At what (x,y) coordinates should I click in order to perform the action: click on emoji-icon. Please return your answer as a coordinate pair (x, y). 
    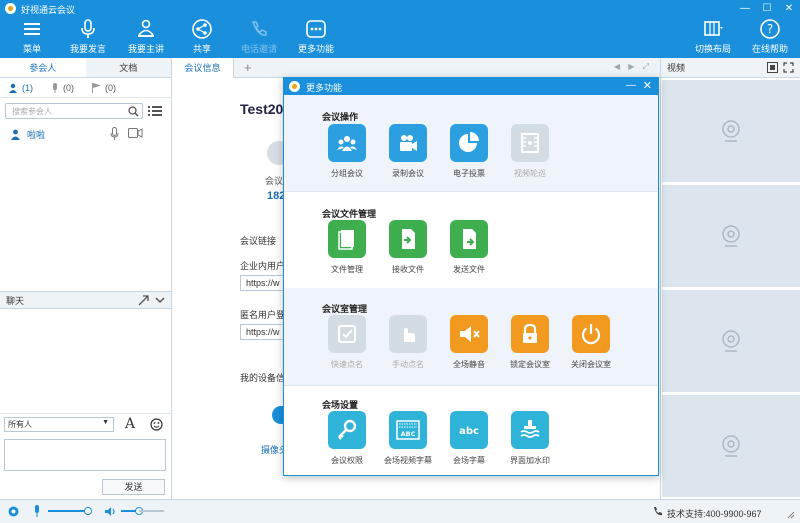
    Looking at the image, I should click on (156, 424).